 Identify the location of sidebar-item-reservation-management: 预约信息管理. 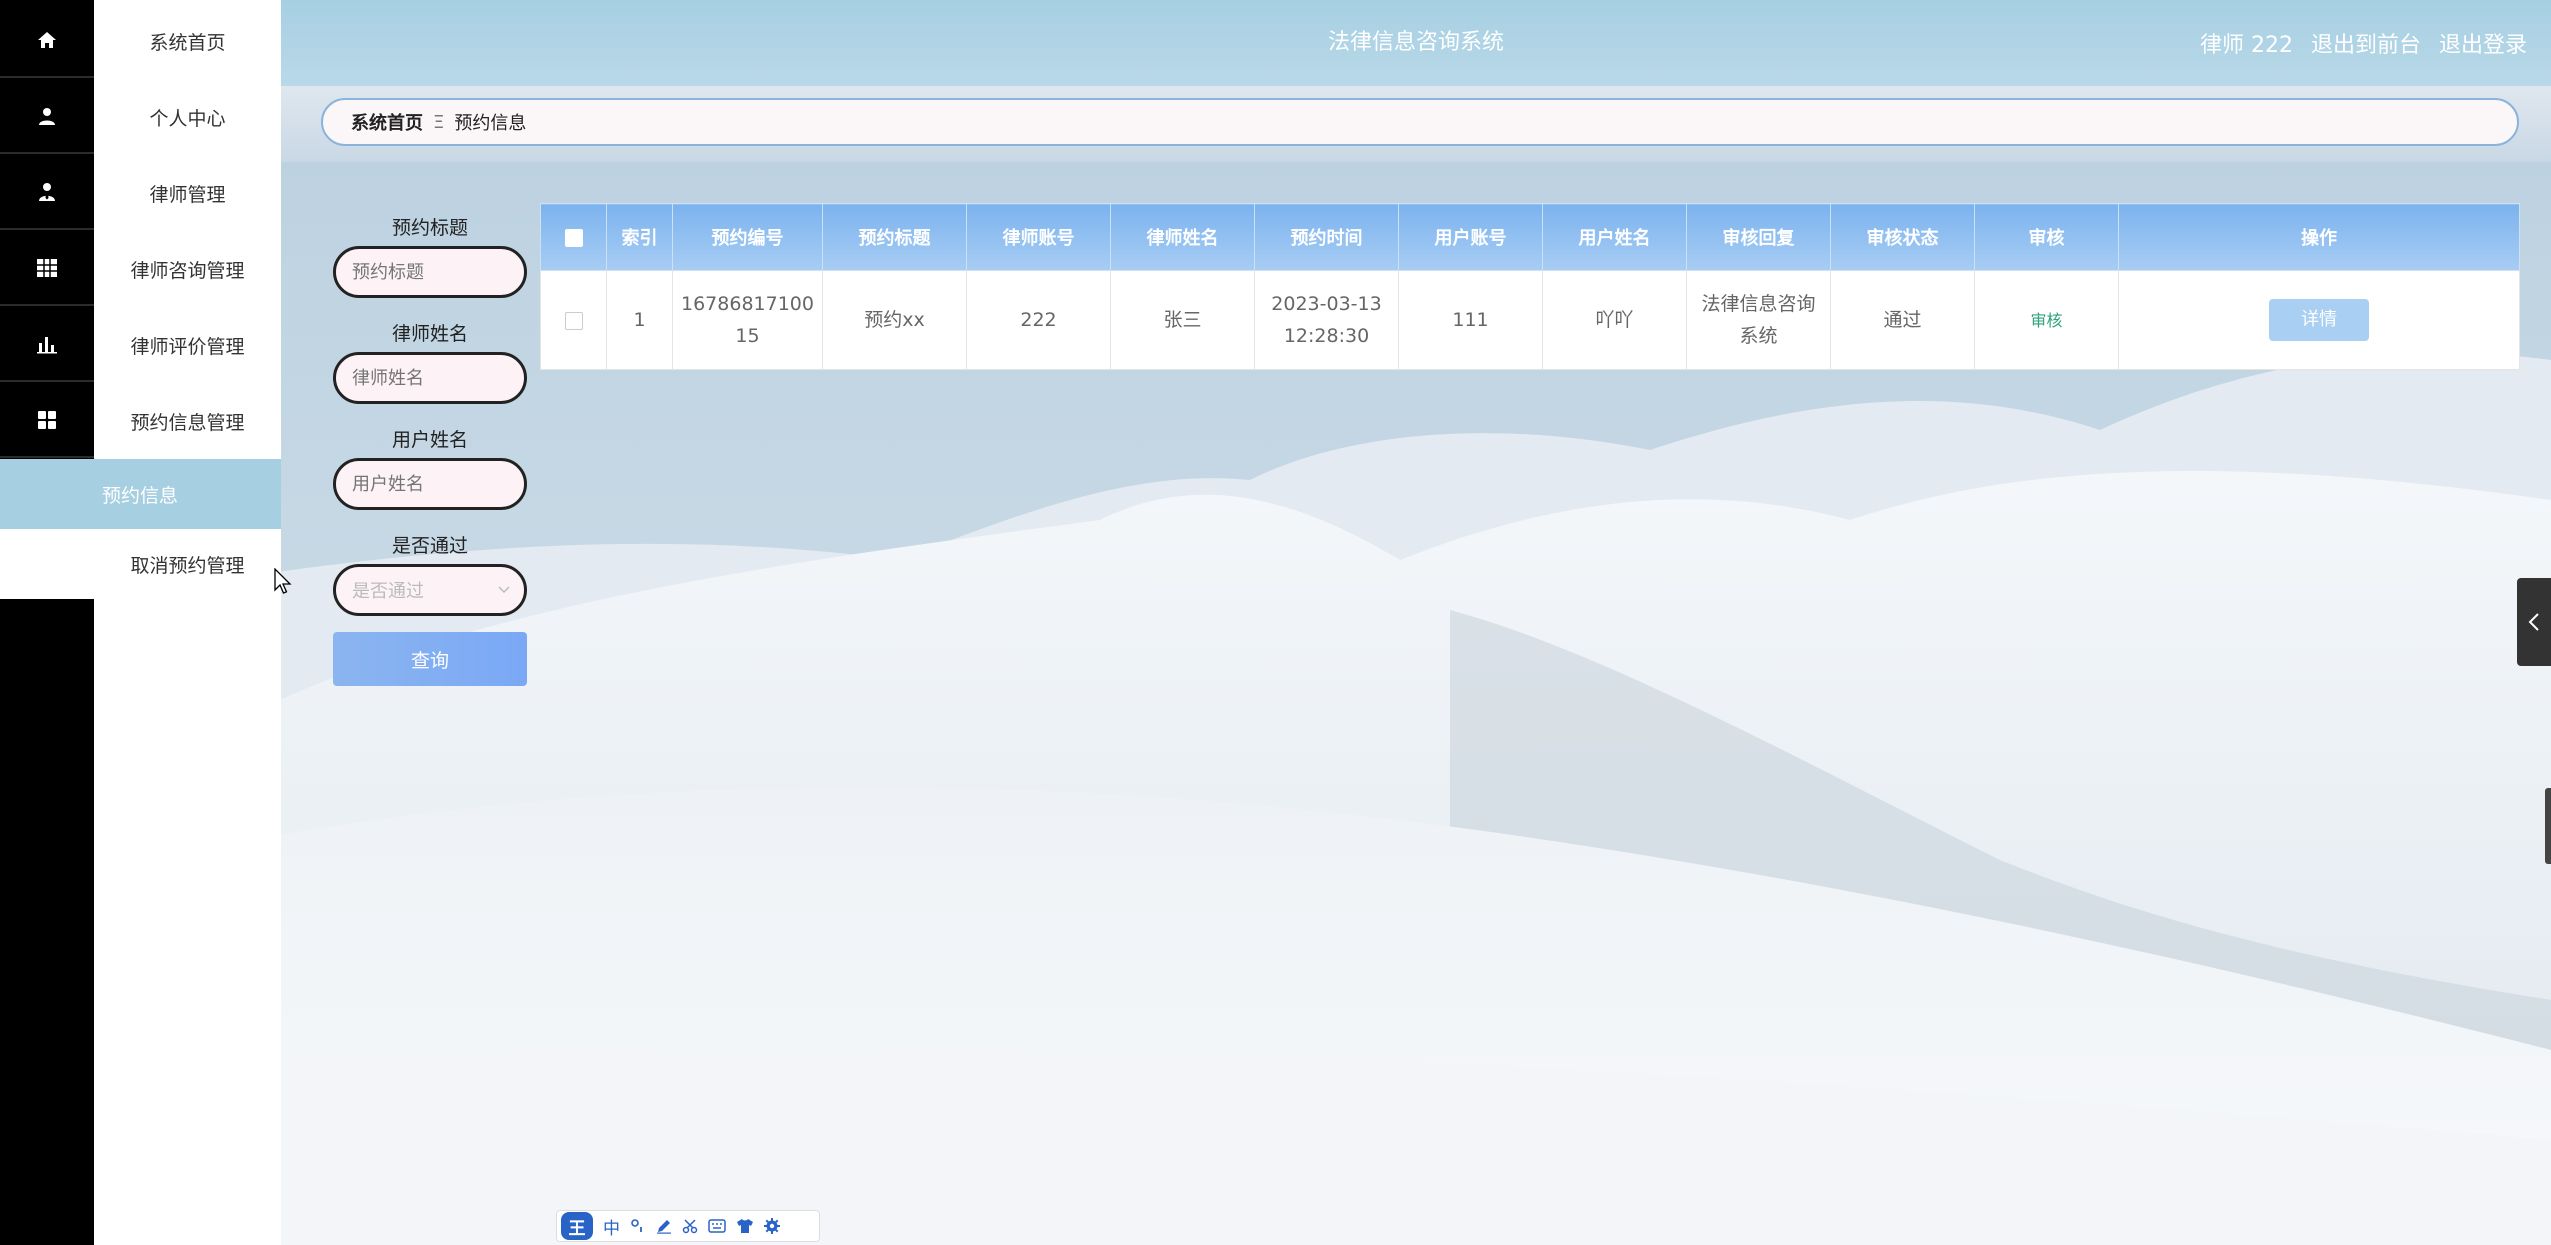
(140, 421).